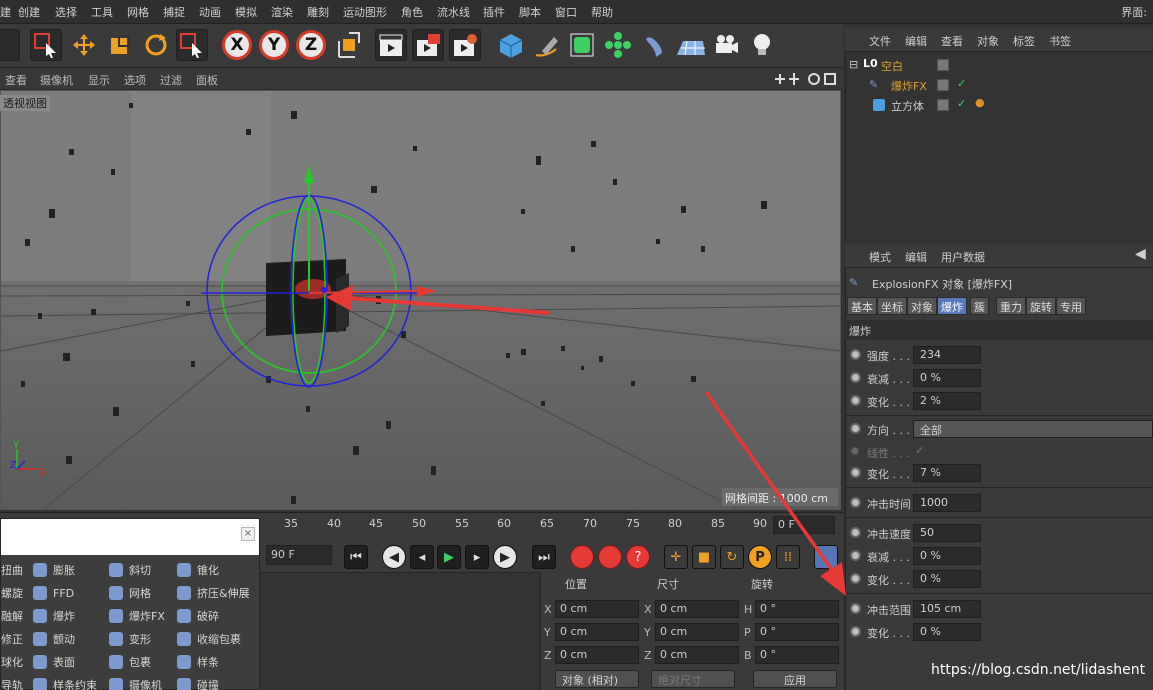 This screenshot has height=690, width=1153. What do you see at coordinates (1041, 306) in the screenshot?
I see `tab-rotation: 旋转` at bounding box center [1041, 306].